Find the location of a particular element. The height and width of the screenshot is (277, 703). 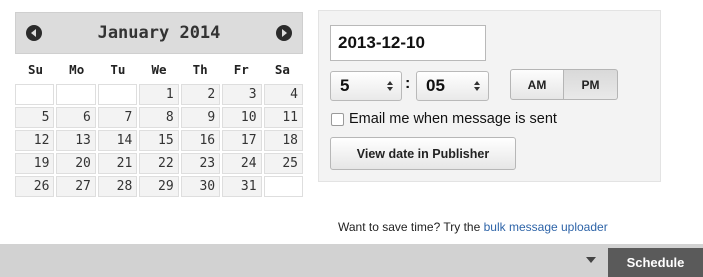

prev-month-icon is located at coordinates (34, 33).